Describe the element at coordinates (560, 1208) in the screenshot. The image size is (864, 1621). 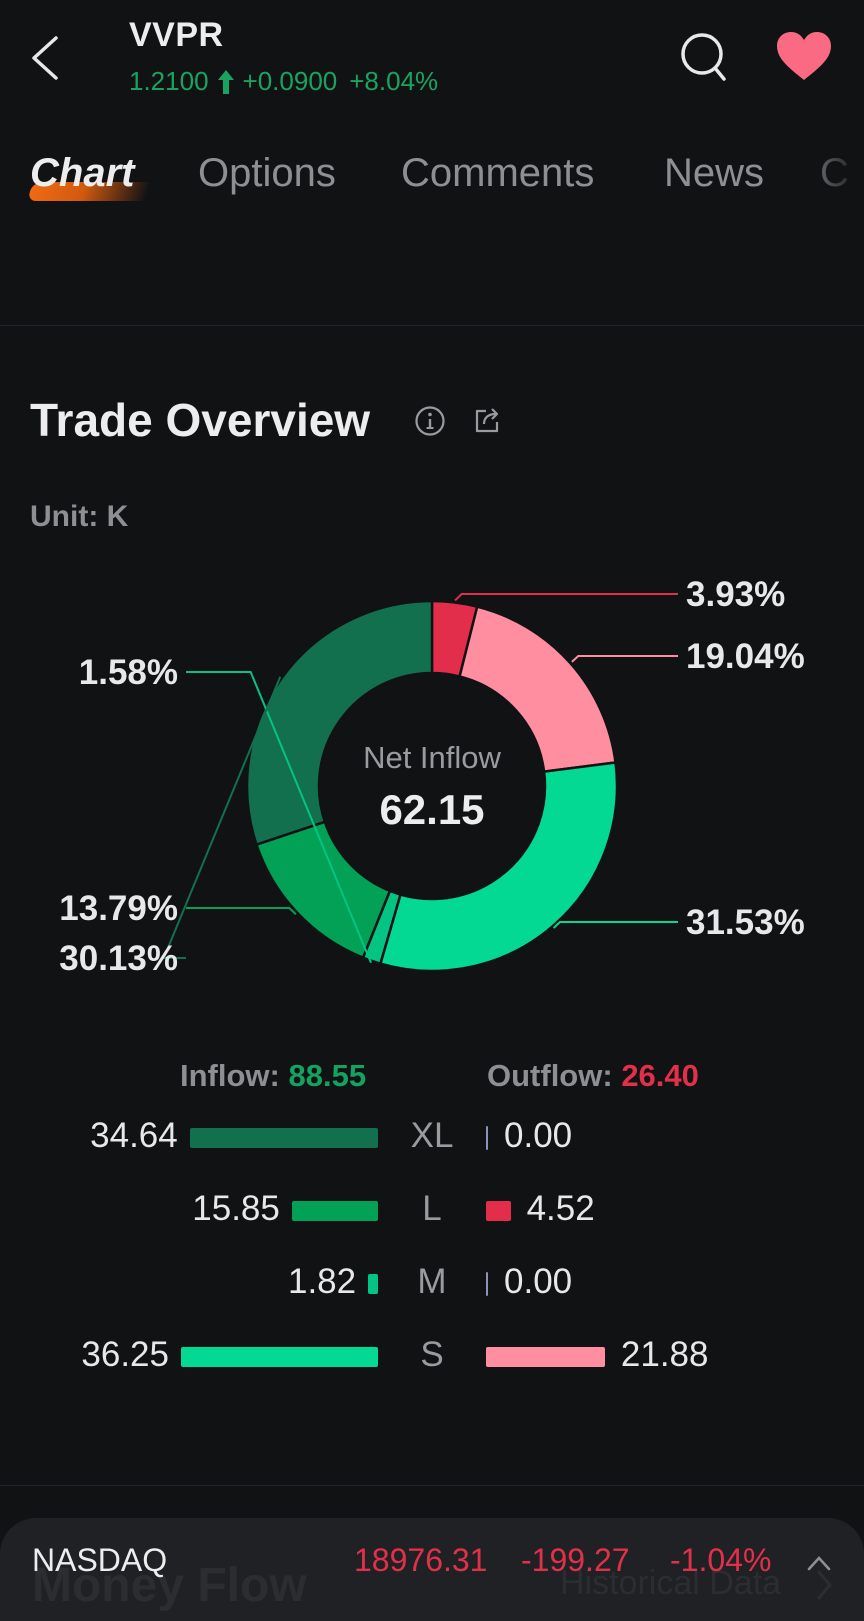
I see `outflow-value: 4.52` at that location.